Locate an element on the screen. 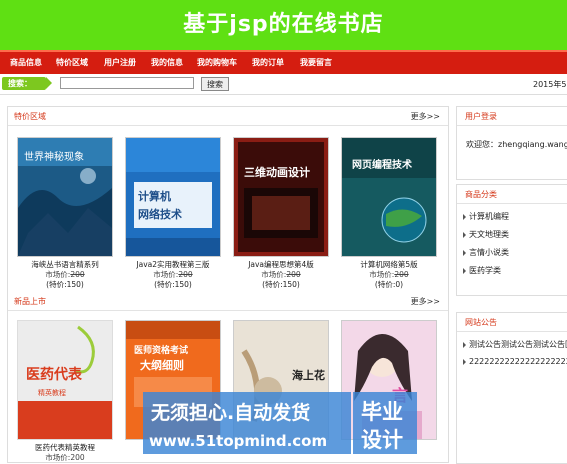  special-panel-title: 特价区域 is located at coordinates (30, 116).